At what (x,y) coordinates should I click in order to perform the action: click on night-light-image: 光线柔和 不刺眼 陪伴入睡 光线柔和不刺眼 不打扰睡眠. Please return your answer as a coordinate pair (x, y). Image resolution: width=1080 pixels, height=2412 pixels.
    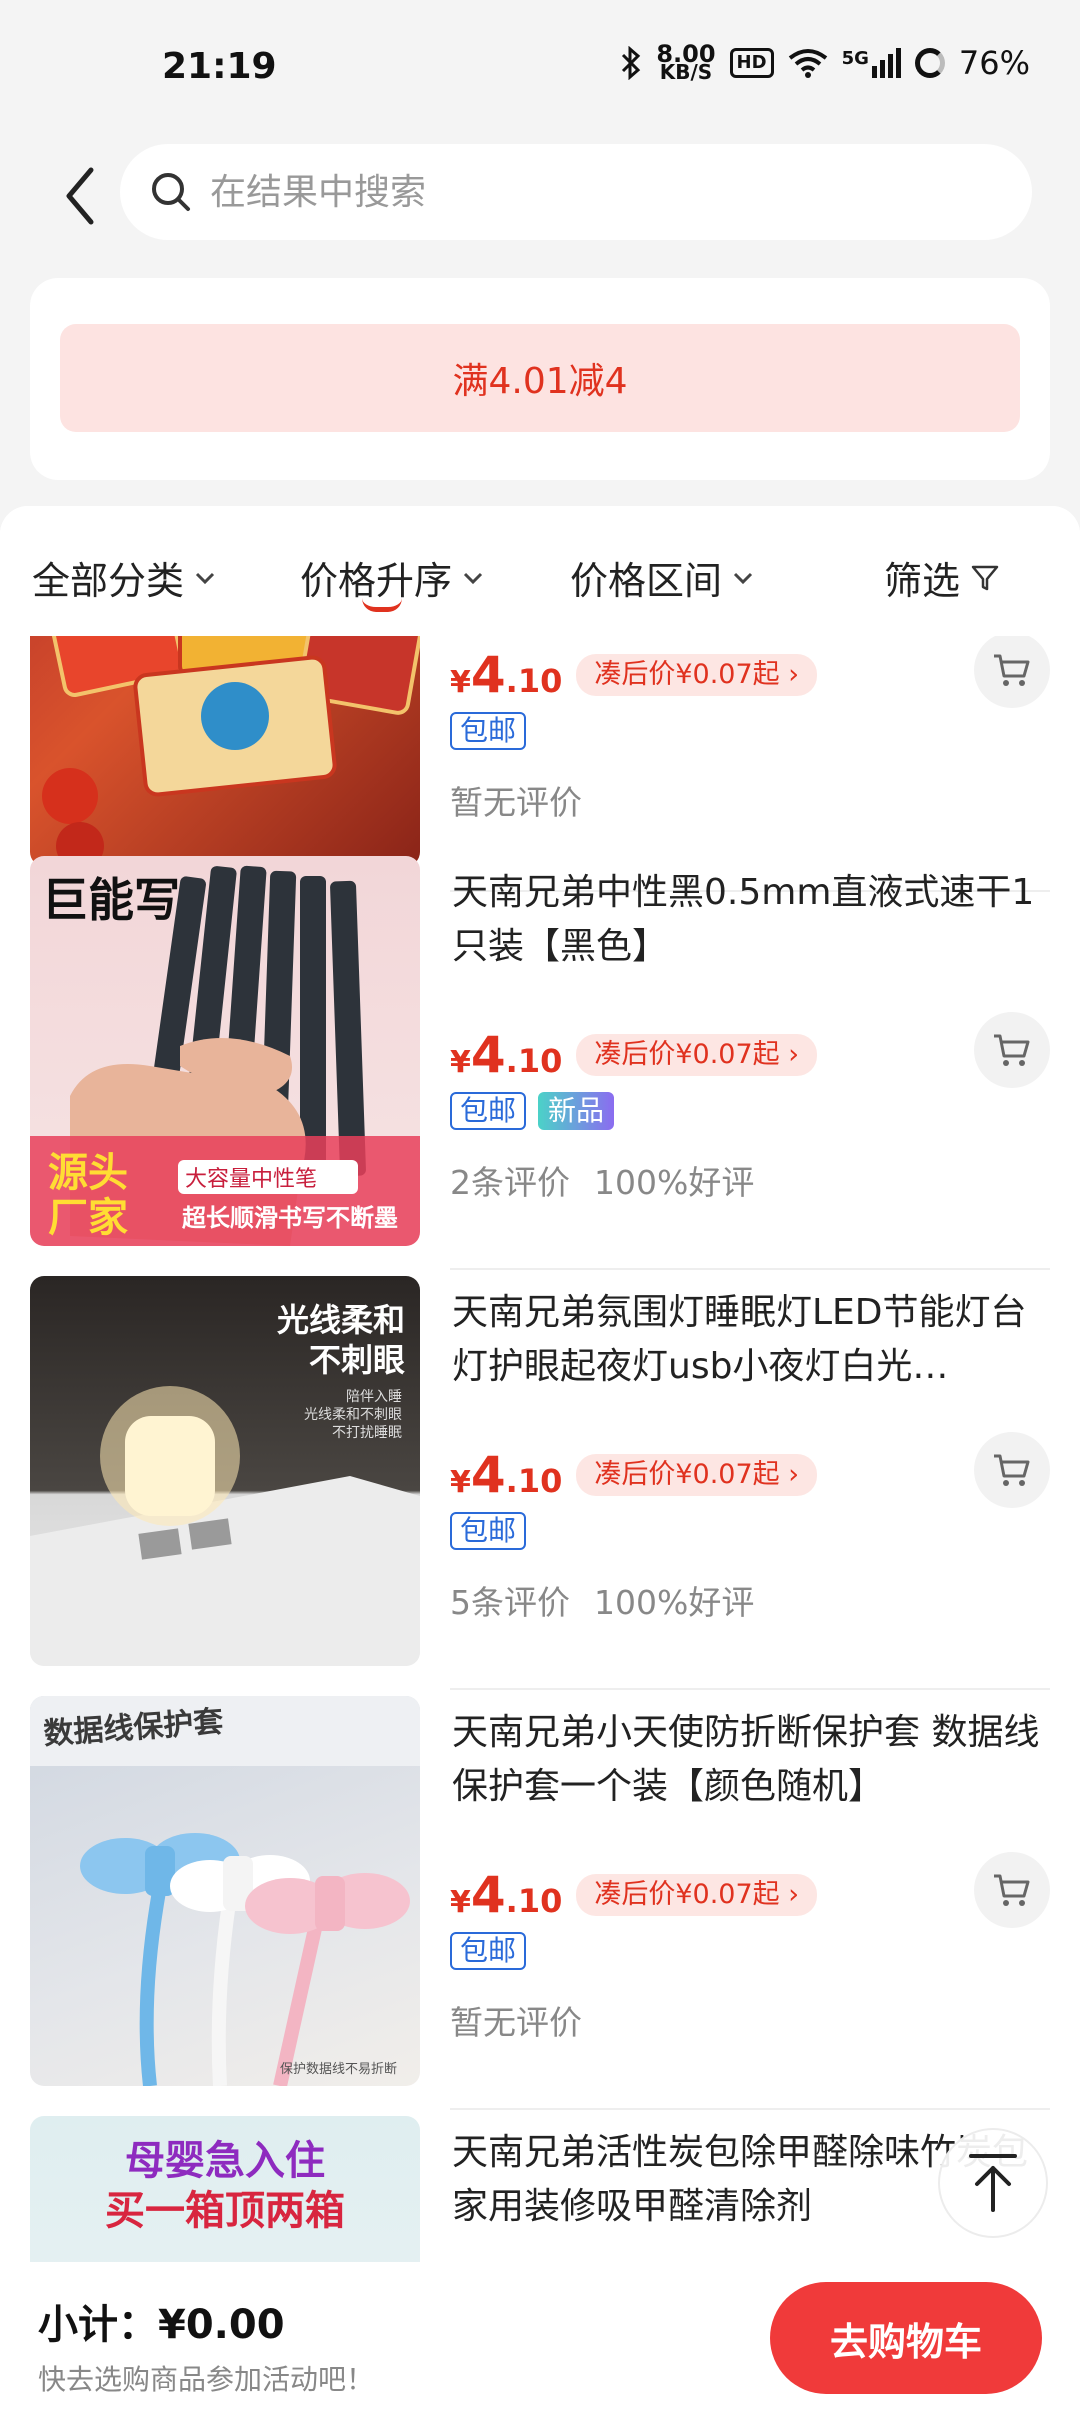
    Looking at the image, I should click on (225, 1483).